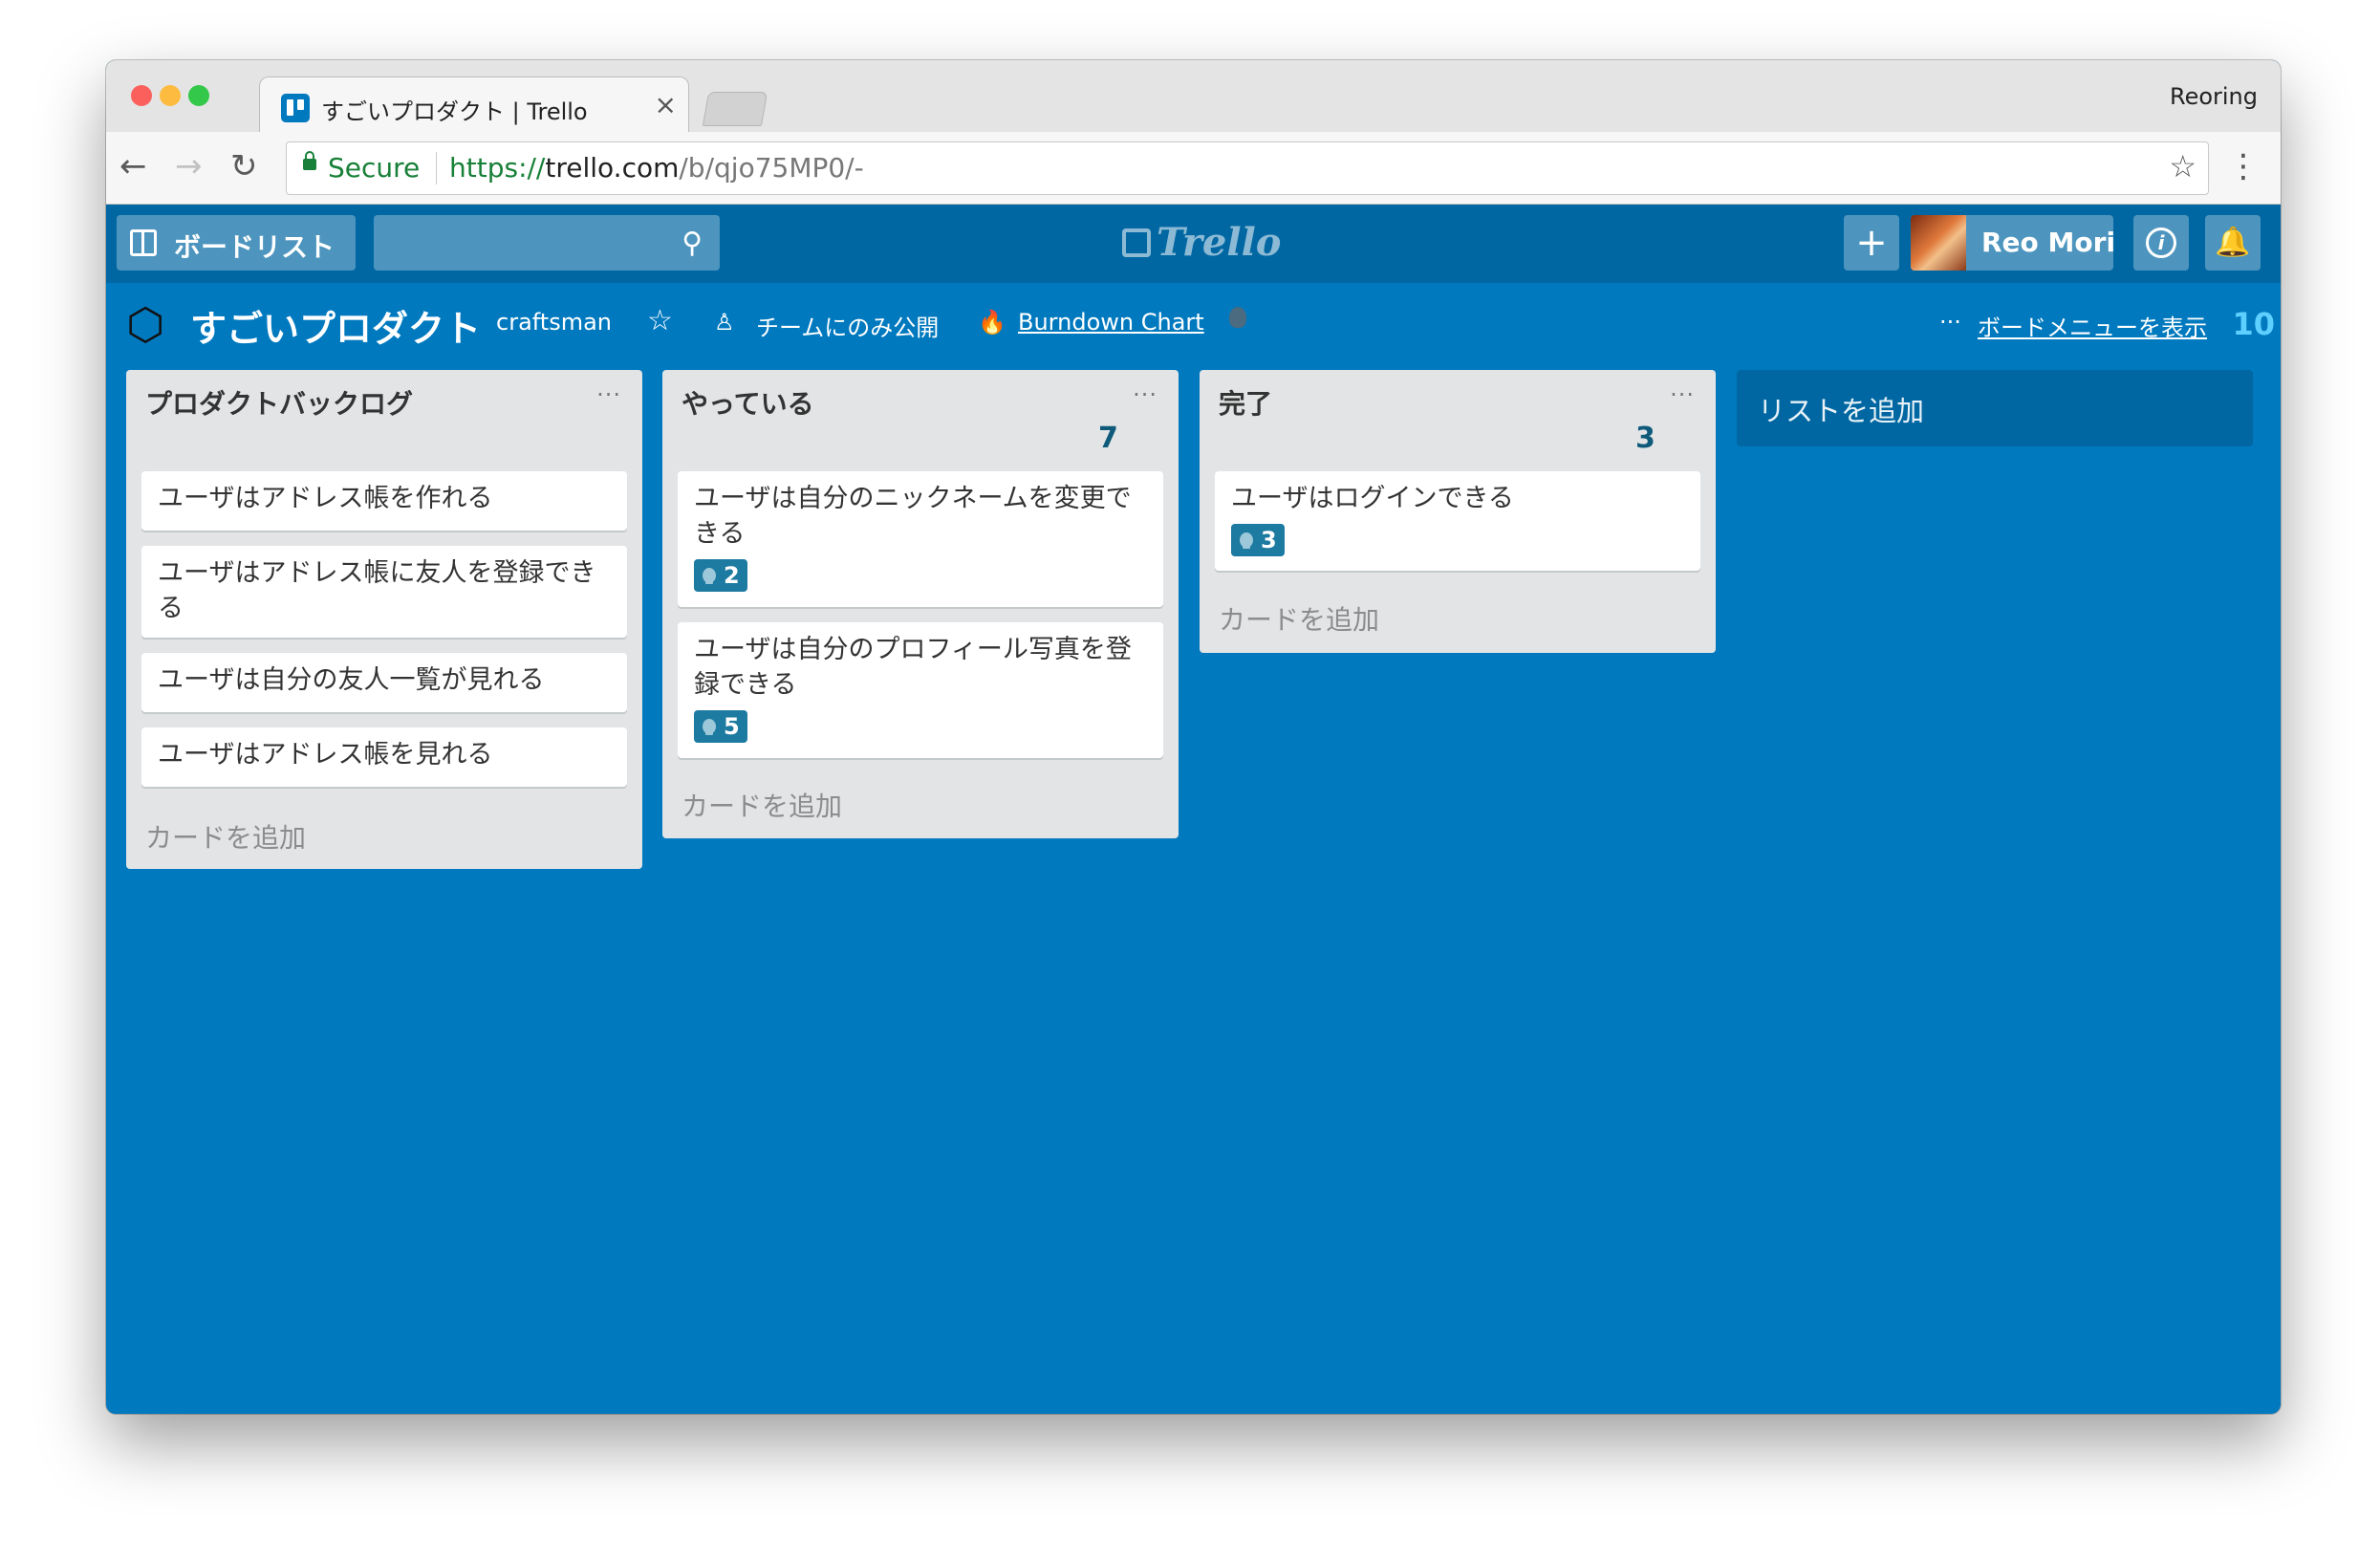 This screenshot has width=2380, height=1562. Describe the element at coordinates (374, 168) in the screenshot. I see `secure-label: Secure` at that location.